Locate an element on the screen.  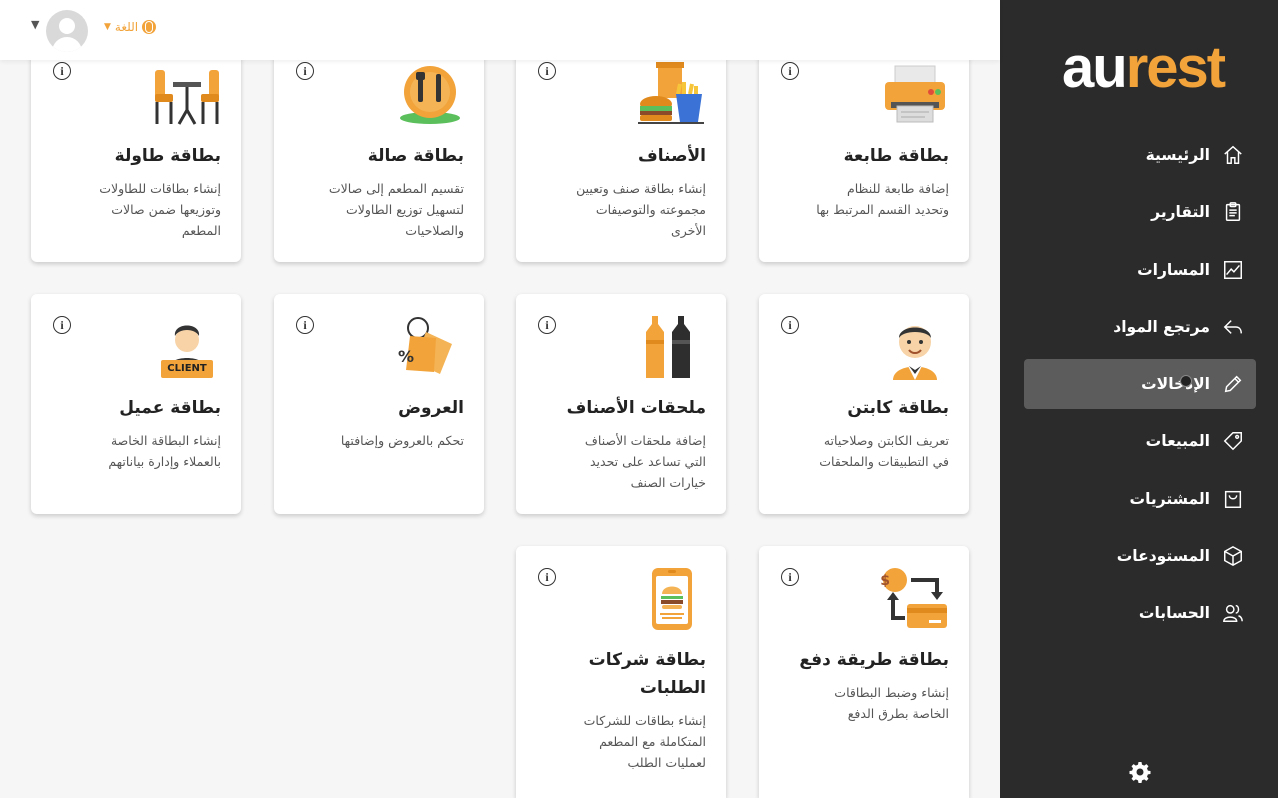
gear-icon is located at coordinates (1140, 772).